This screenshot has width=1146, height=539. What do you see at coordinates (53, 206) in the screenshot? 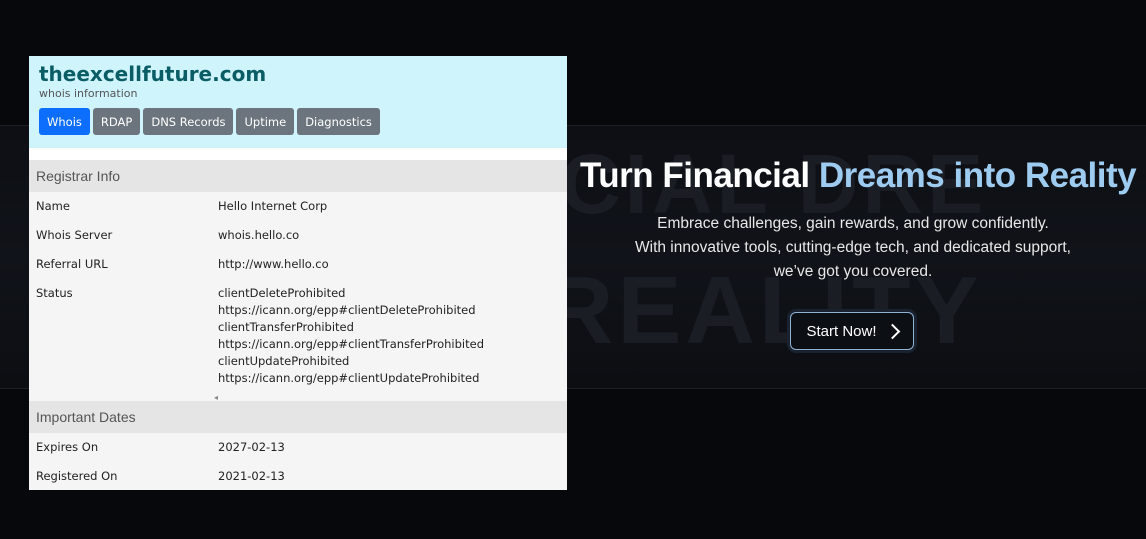
I see `row-key: Name` at bounding box center [53, 206].